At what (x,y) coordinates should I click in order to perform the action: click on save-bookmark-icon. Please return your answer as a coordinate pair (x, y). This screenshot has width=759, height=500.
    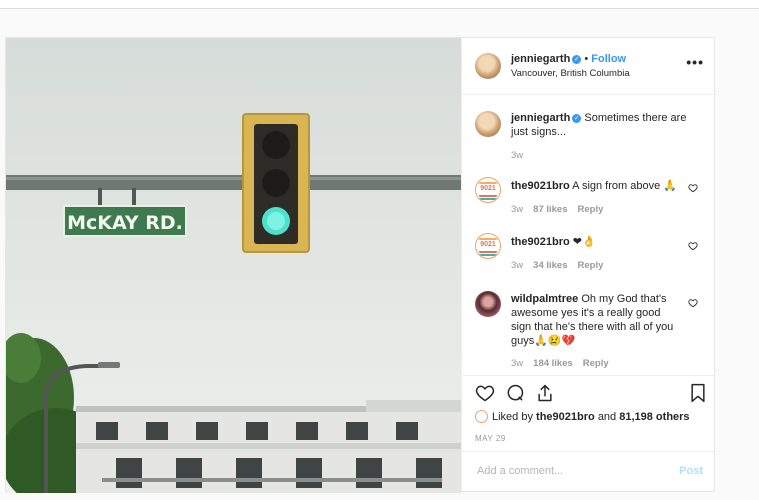
    Looking at the image, I should click on (698, 393).